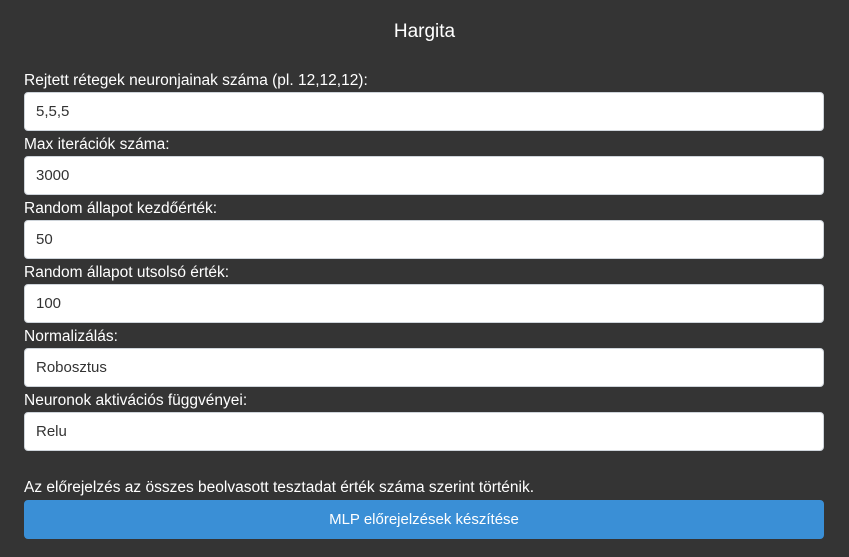 This screenshot has width=849, height=557. I want to click on mlp-predict-button: MLP előrejelzések készítése, so click(424, 519).